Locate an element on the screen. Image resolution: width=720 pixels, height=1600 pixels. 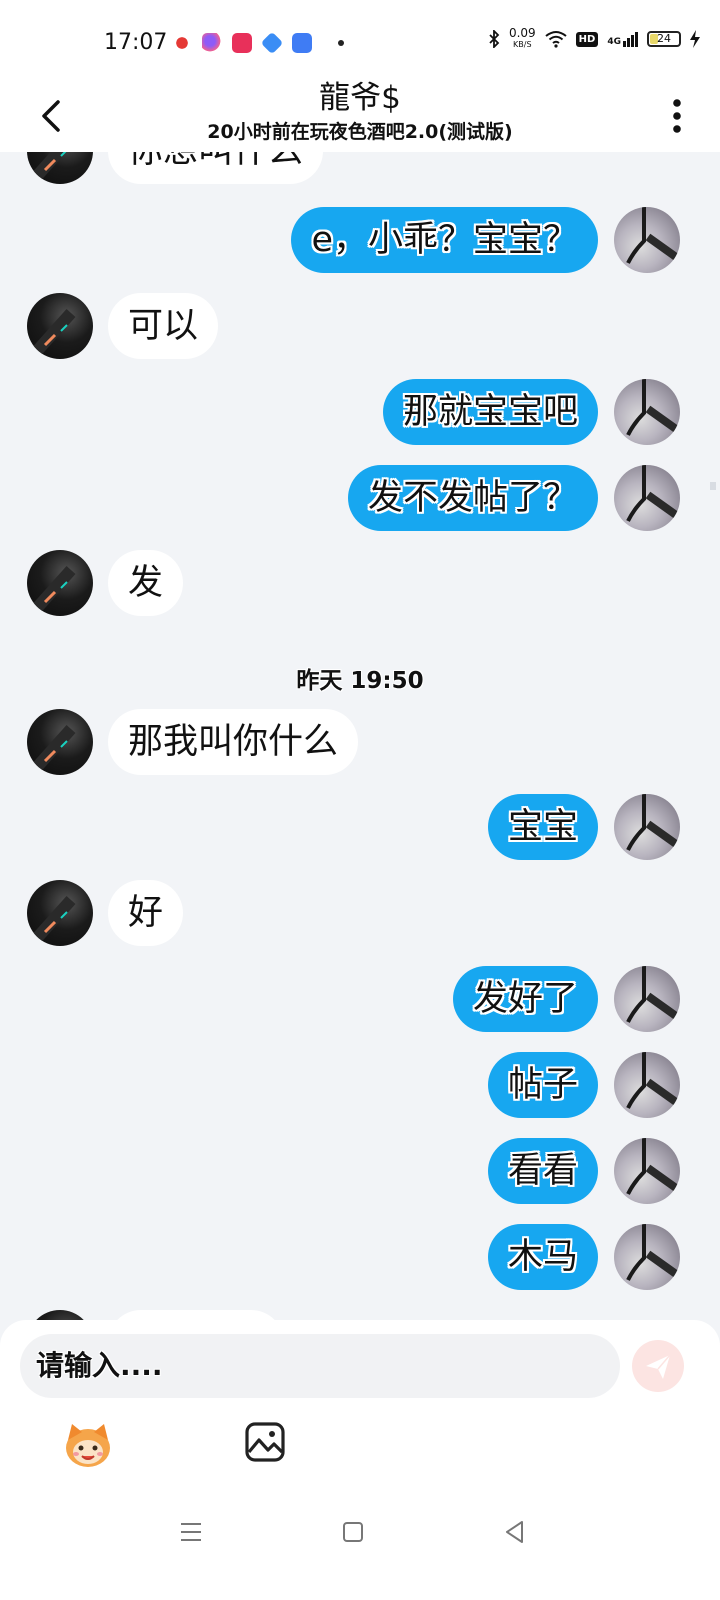
status-indicators: 0.09 KB/S HD 4G 24 is located at coordinates (594, 38).